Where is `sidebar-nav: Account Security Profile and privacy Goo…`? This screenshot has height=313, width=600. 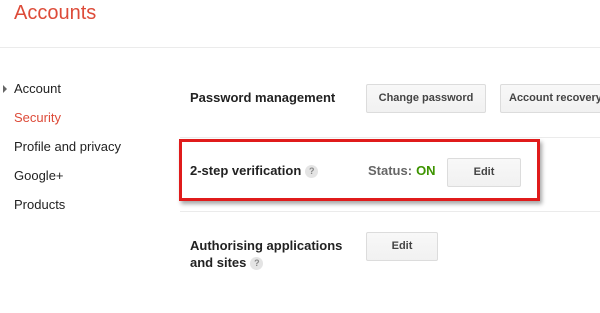
sidebar-nav: Account Security Profile and privacy Goo… is located at coordinates (85, 152).